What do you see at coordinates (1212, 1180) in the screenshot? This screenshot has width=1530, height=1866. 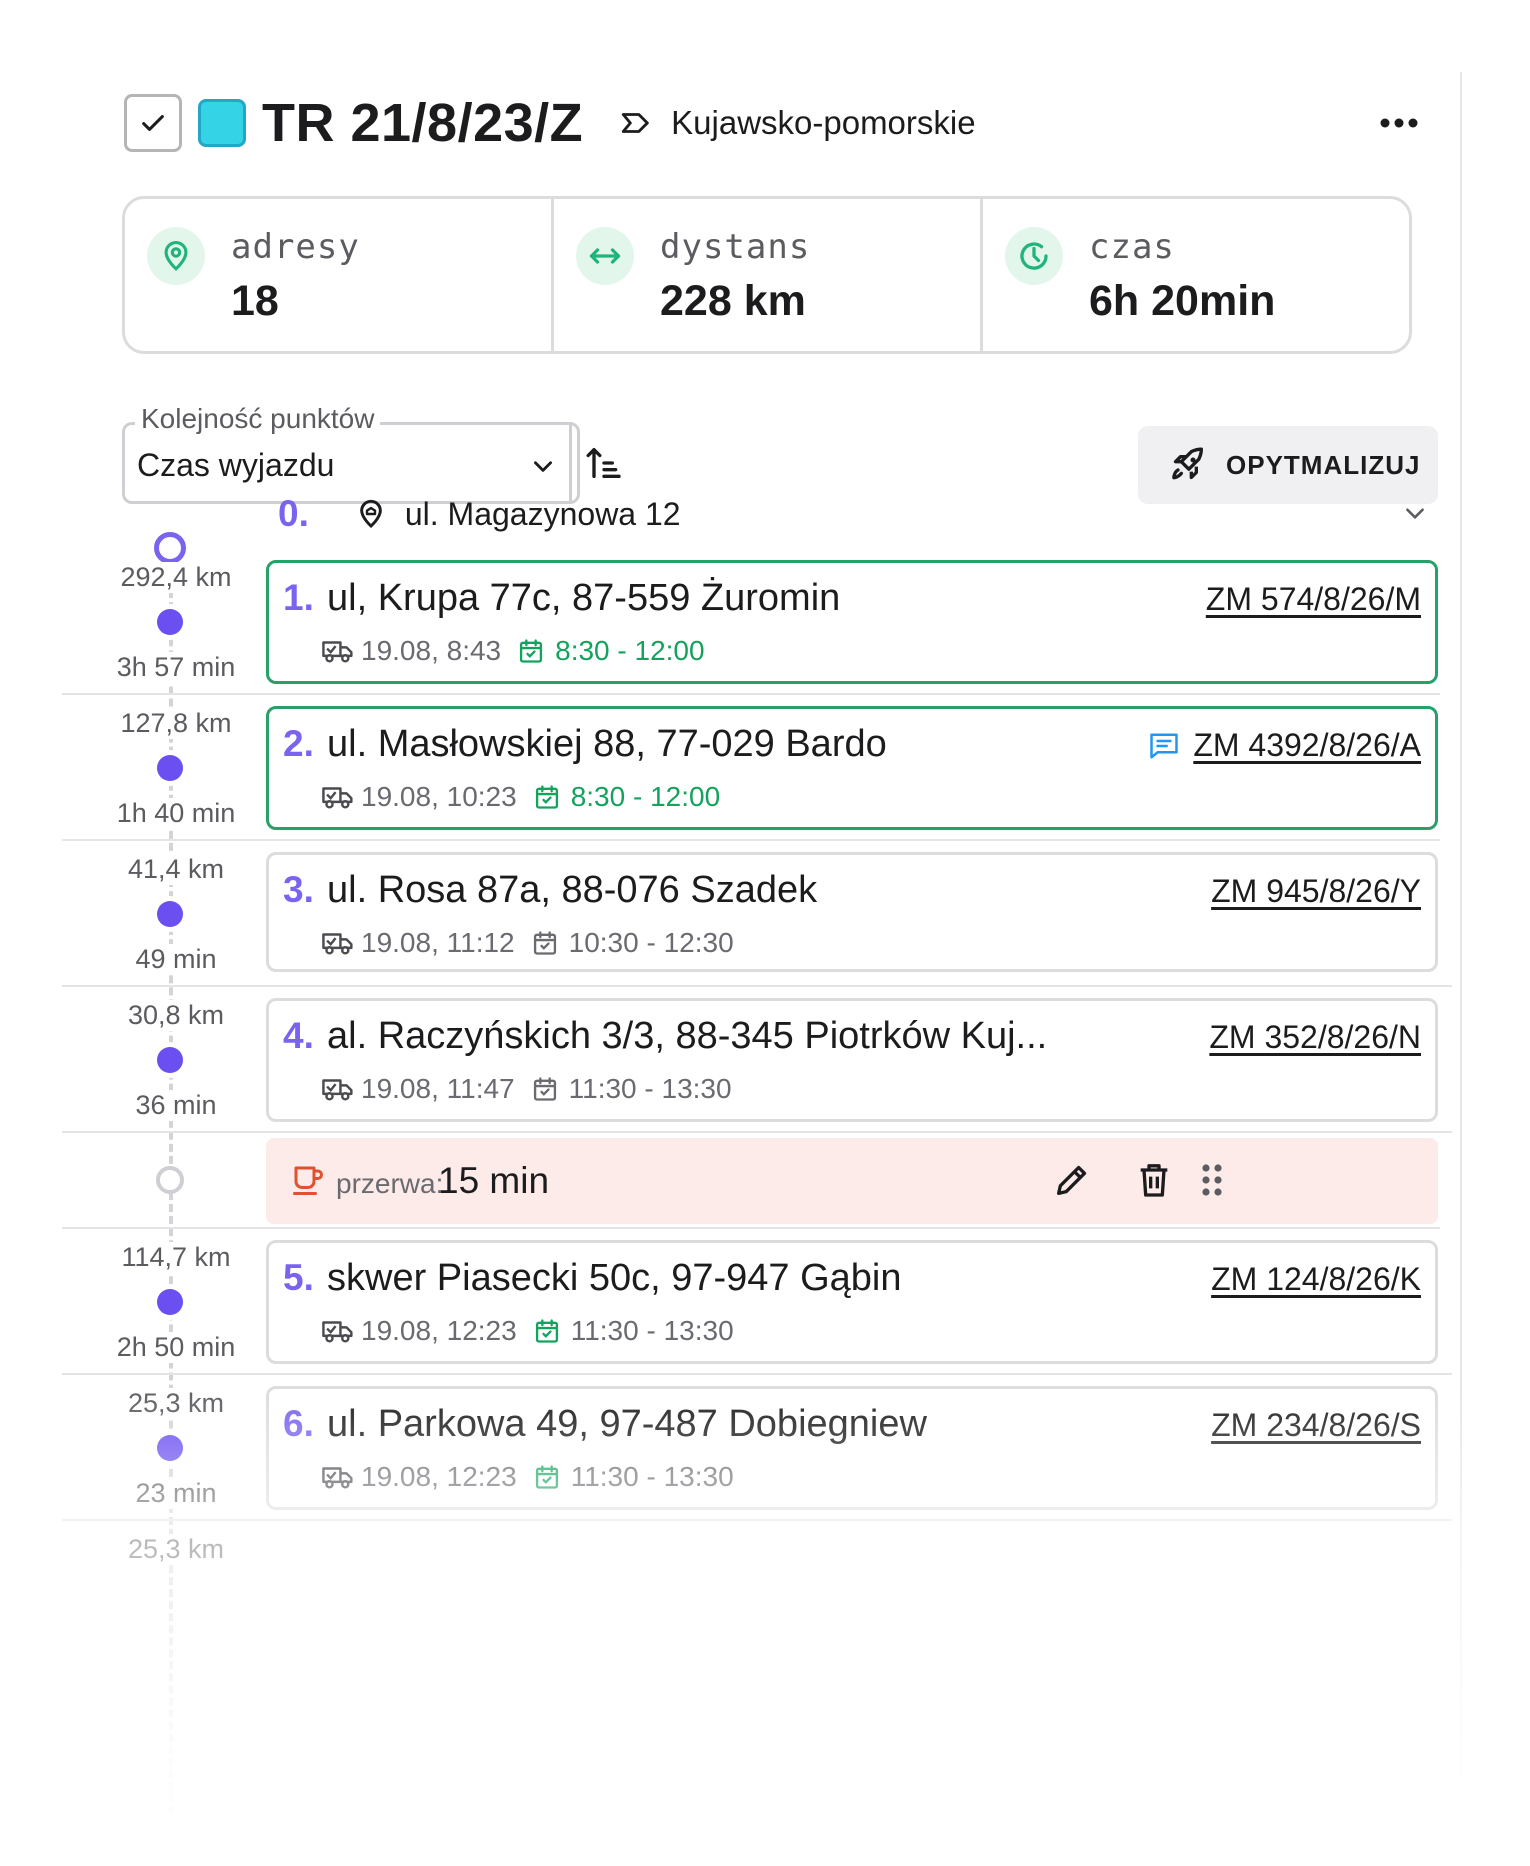 I see `drag-handle-icon` at bounding box center [1212, 1180].